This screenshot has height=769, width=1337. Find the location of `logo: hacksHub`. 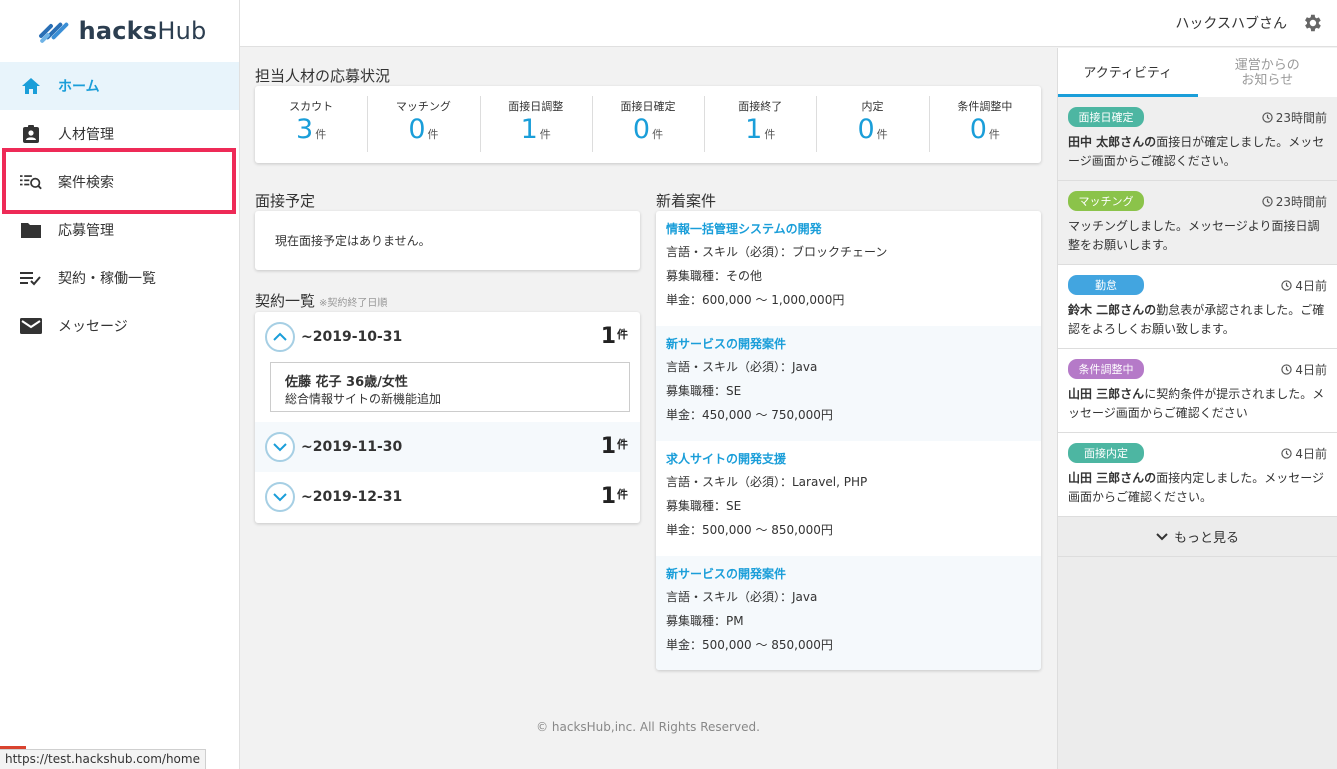

logo: hacksHub is located at coordinates (119, 31).